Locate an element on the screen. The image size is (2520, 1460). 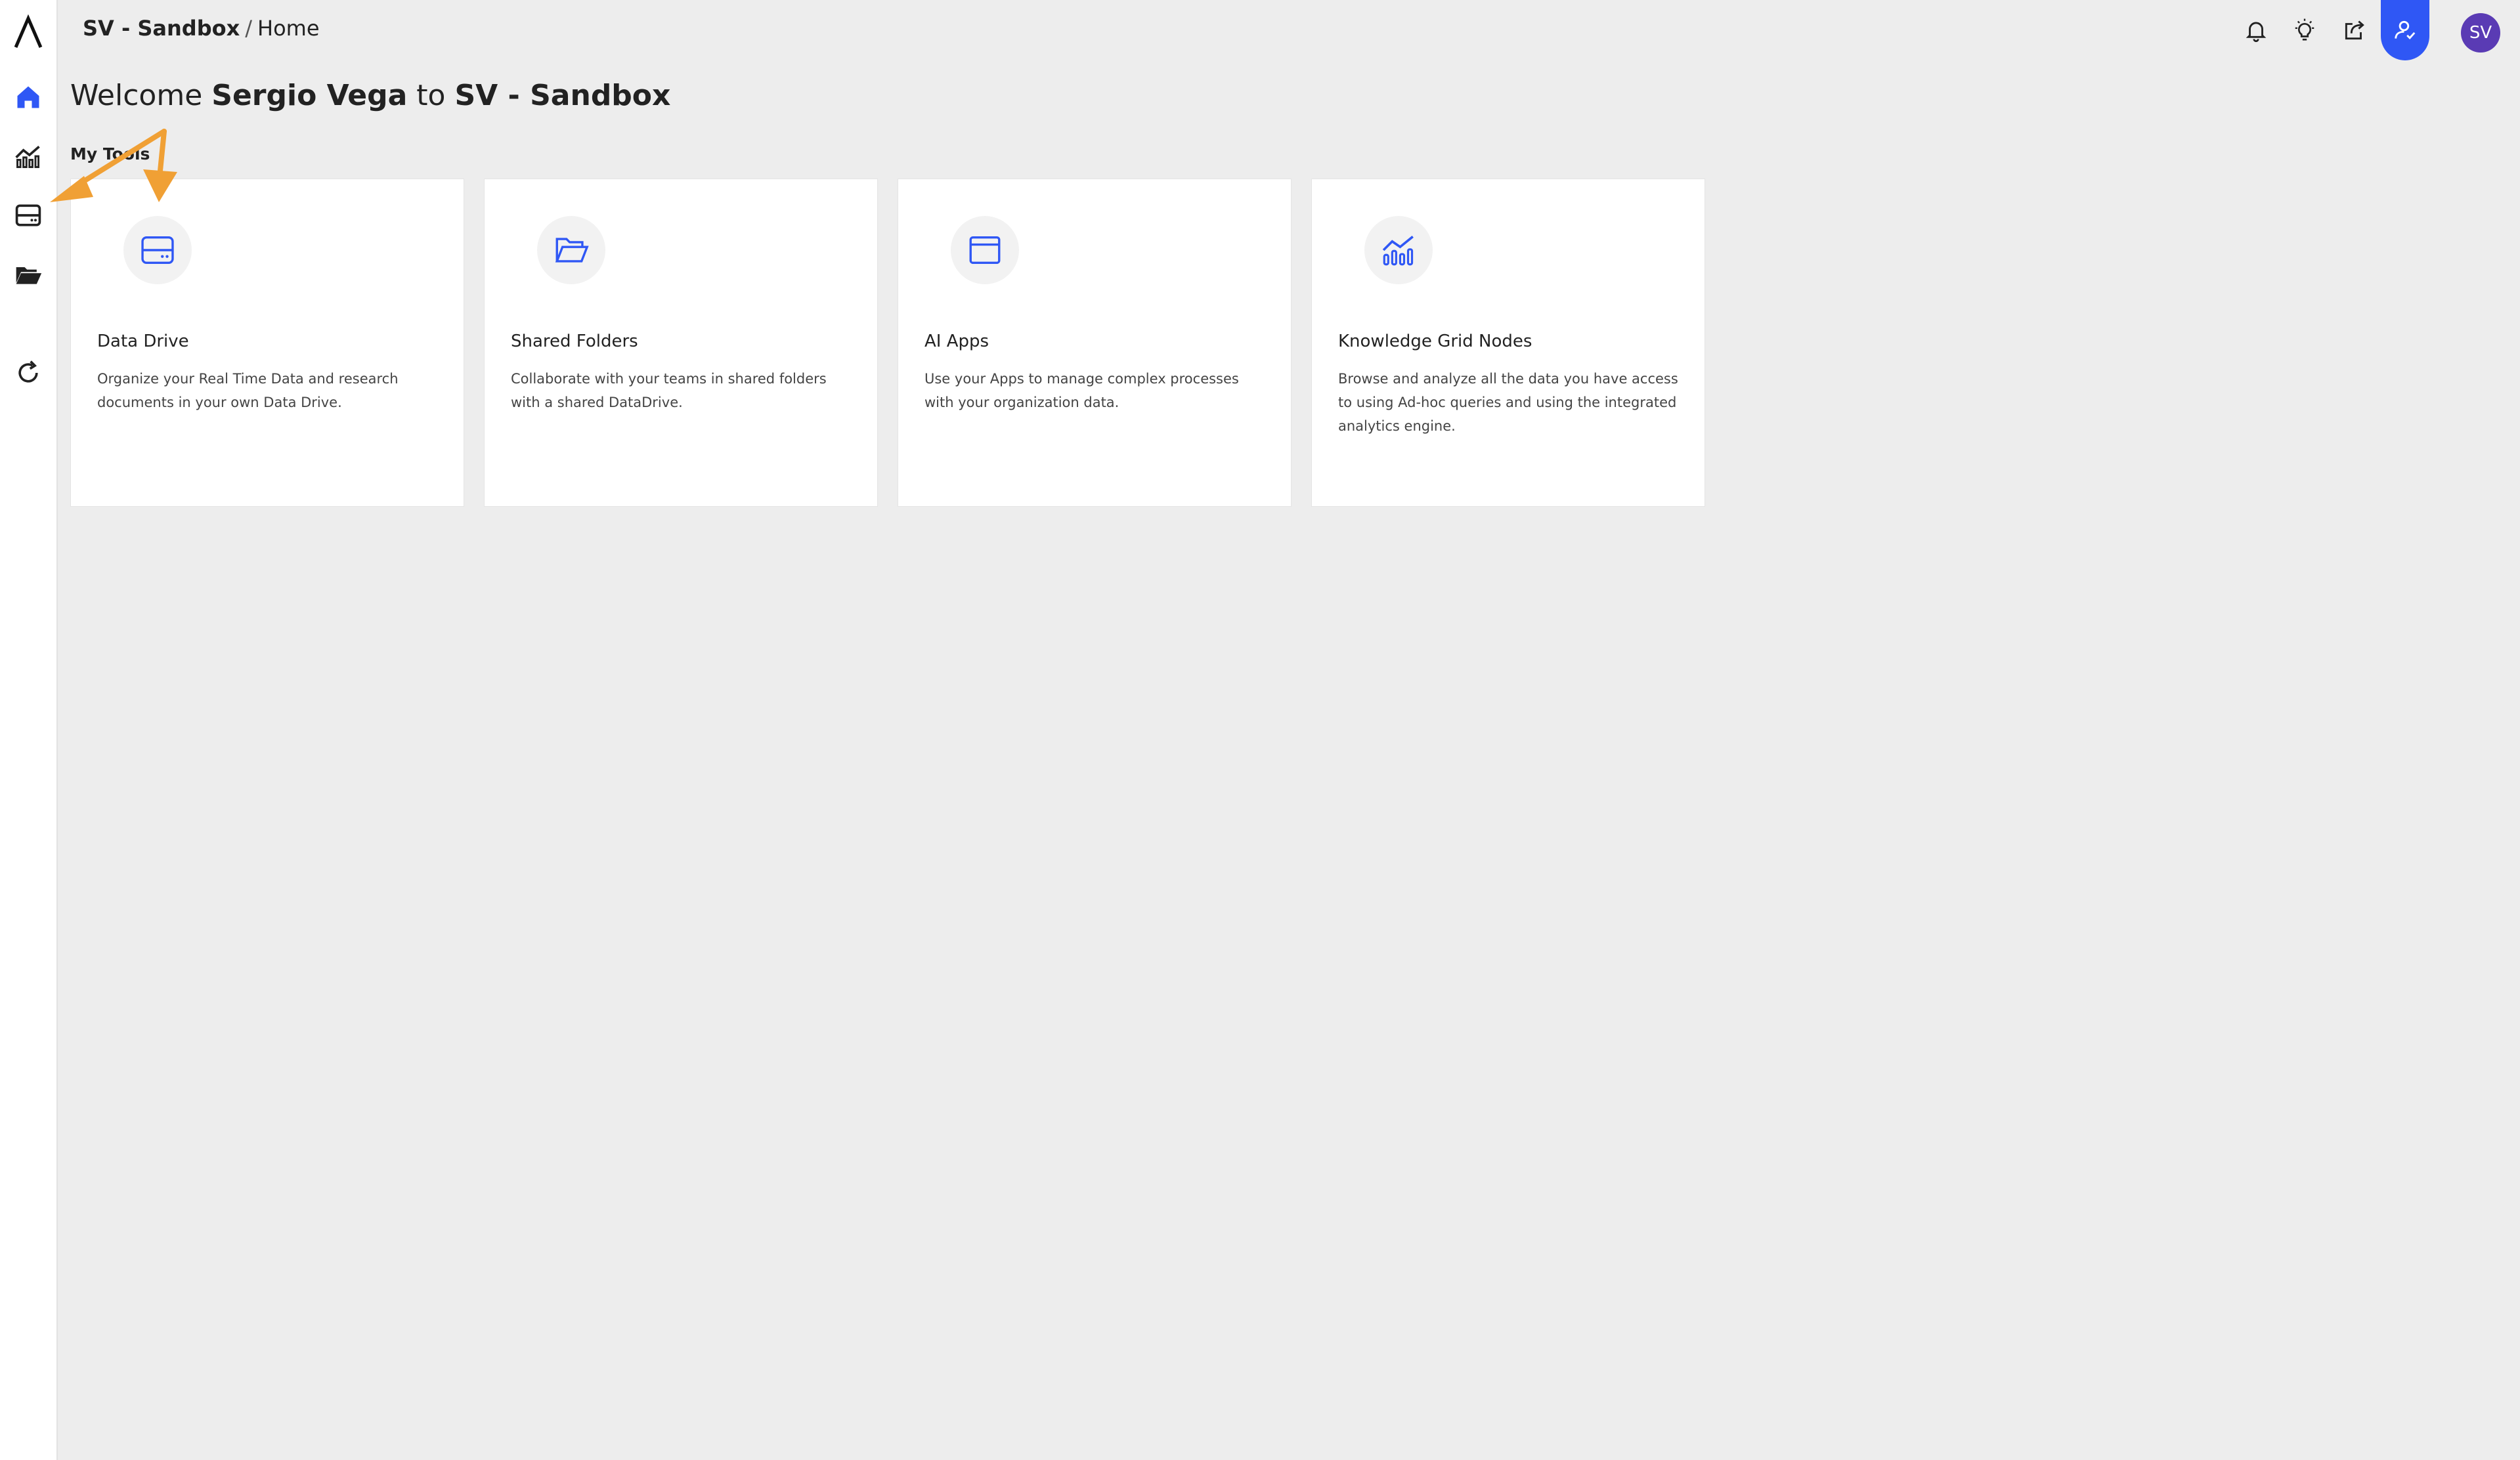
sidebar-item-shared-folders is located at coordinates (28, 274).